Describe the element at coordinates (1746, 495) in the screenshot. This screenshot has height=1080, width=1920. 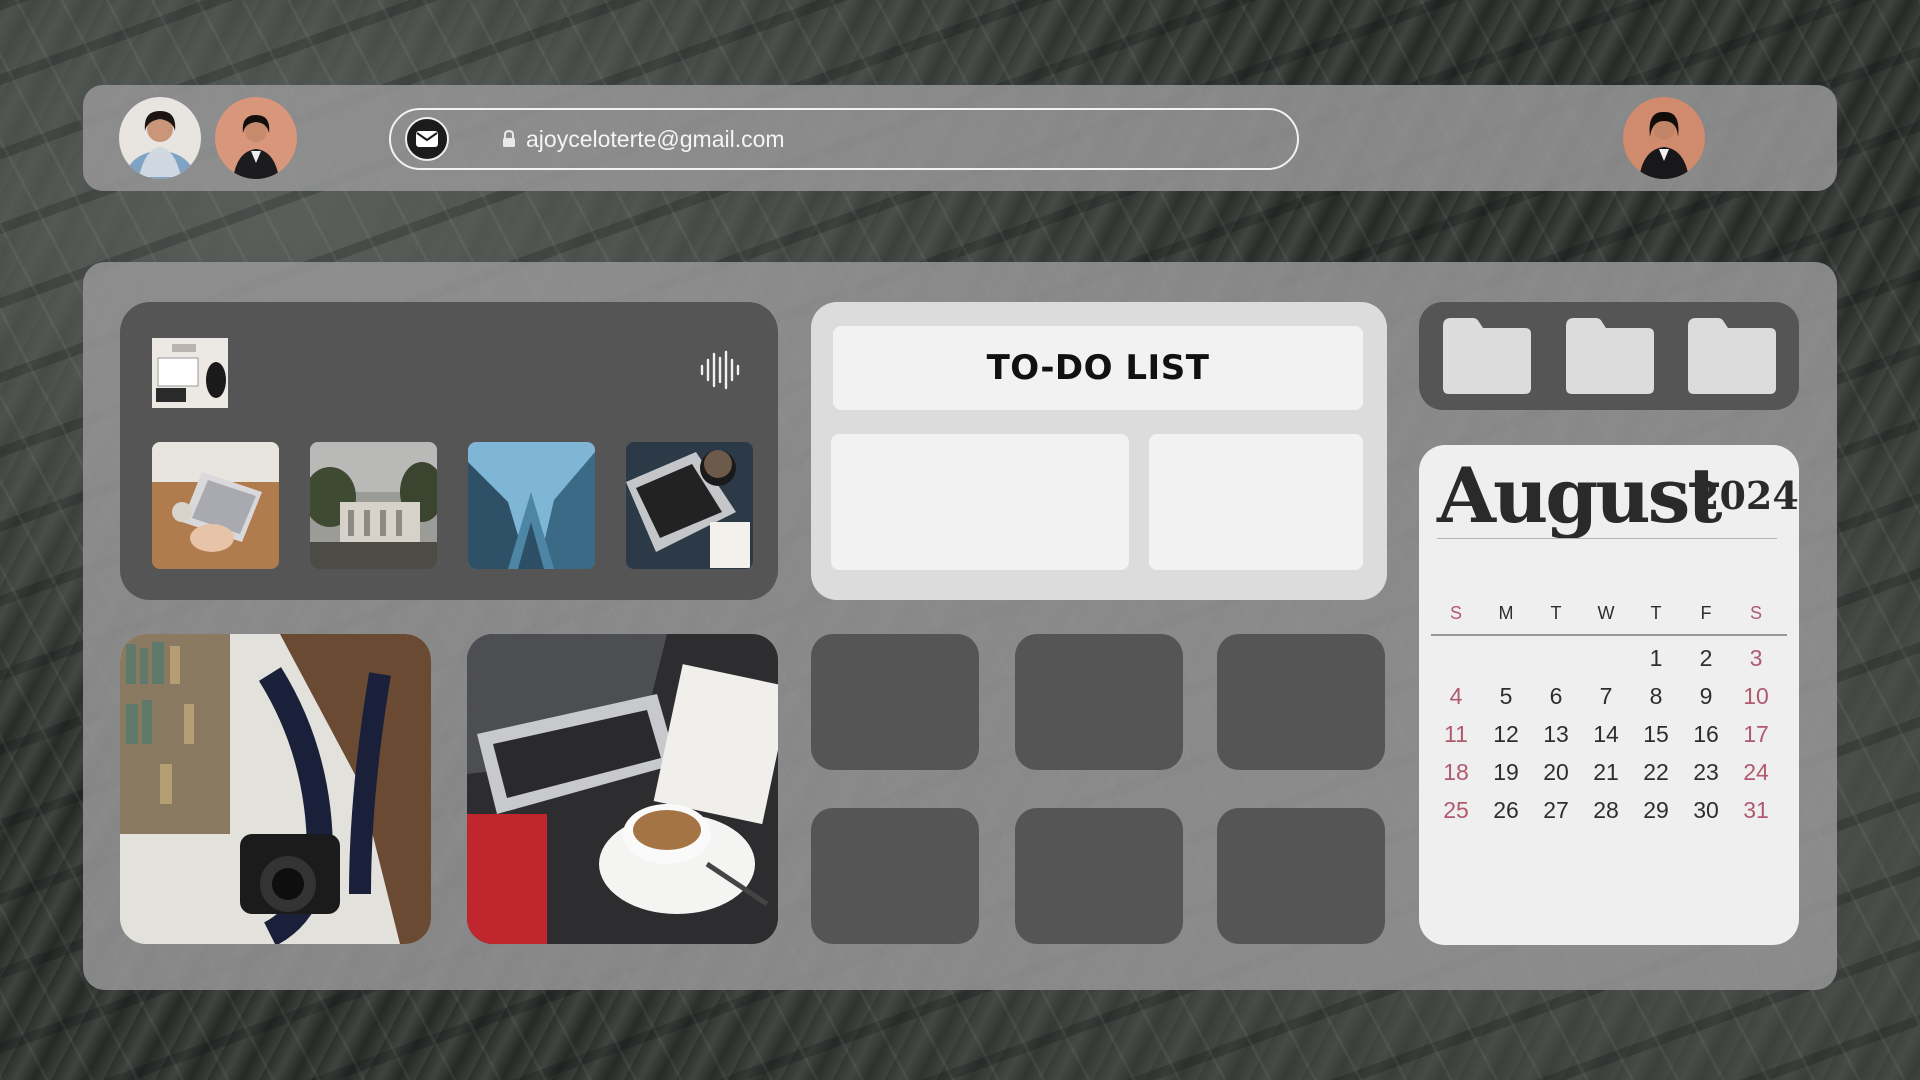
I see `calendar-year: 2024` at that location.